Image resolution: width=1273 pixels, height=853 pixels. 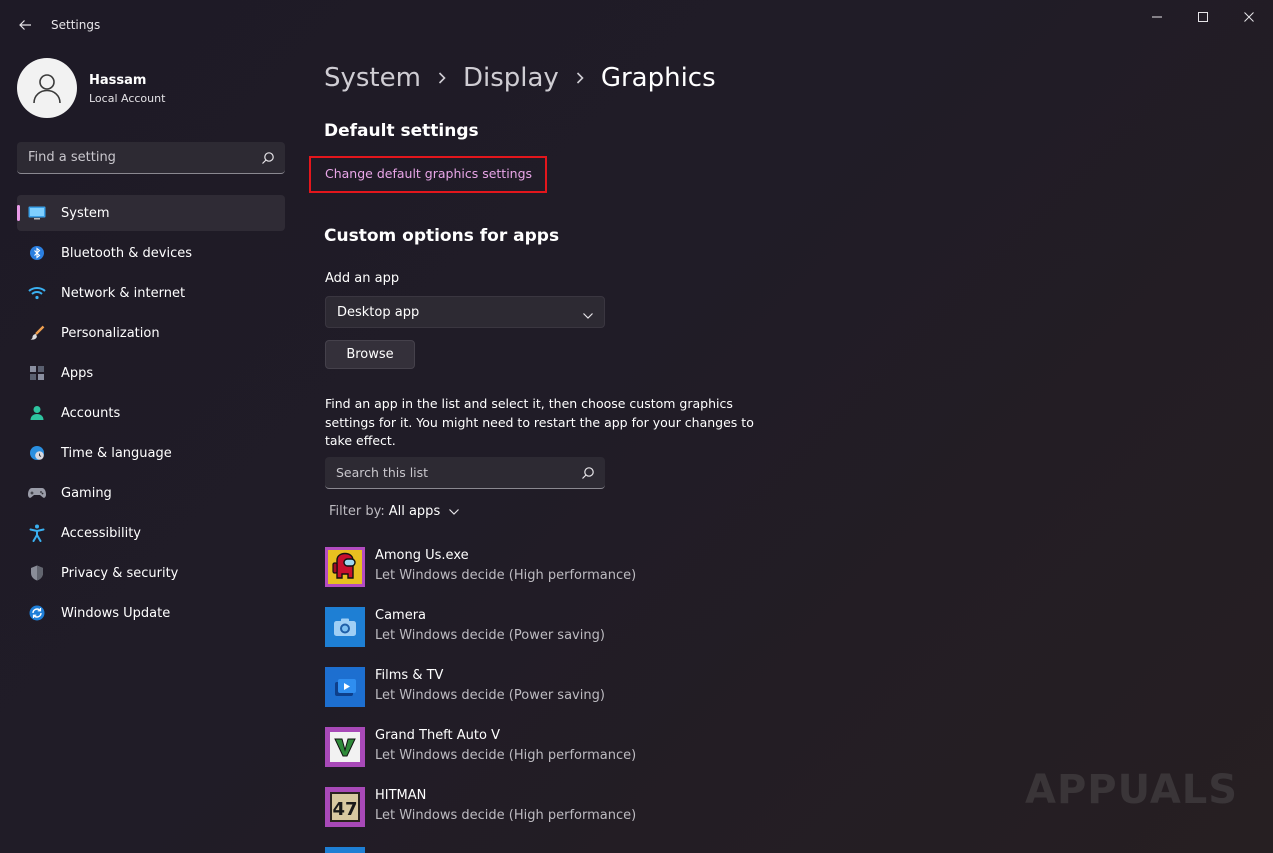 I want to click on gamepad-icon, so click(x=37, y=493).